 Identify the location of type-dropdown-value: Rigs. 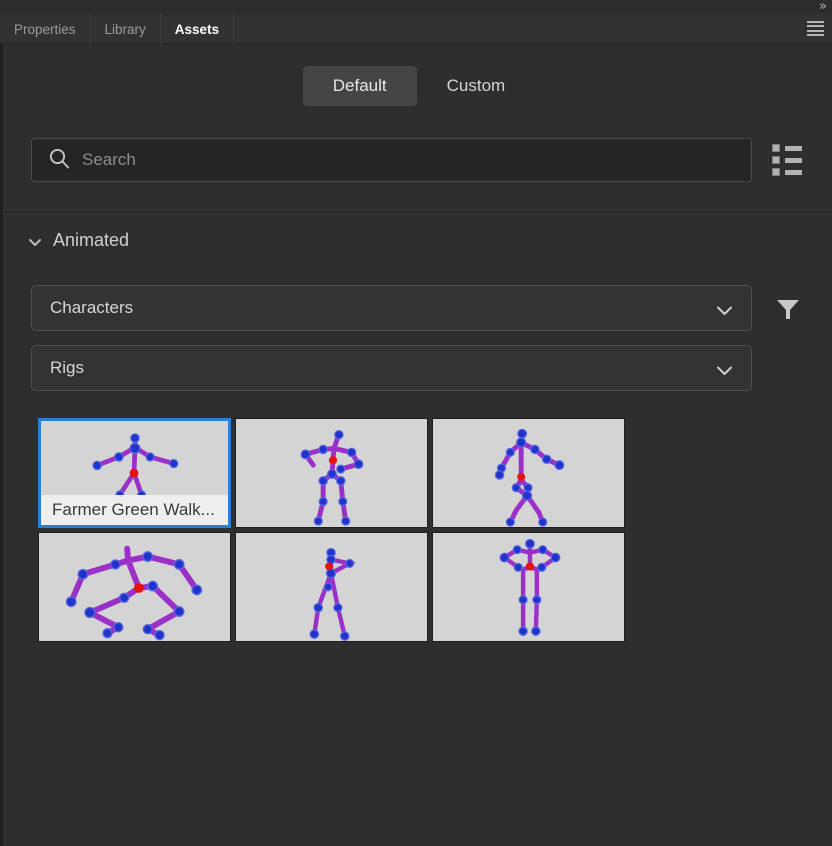
(67, 367).